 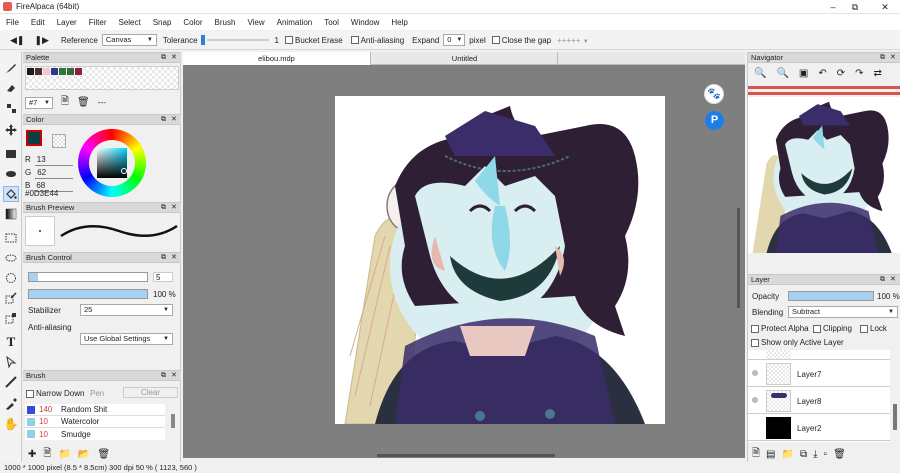 What do you see at coordinates (756, 454) in the screenshot?
I see `new-layer-icon: 🗎` at bounding box center [756, 454].